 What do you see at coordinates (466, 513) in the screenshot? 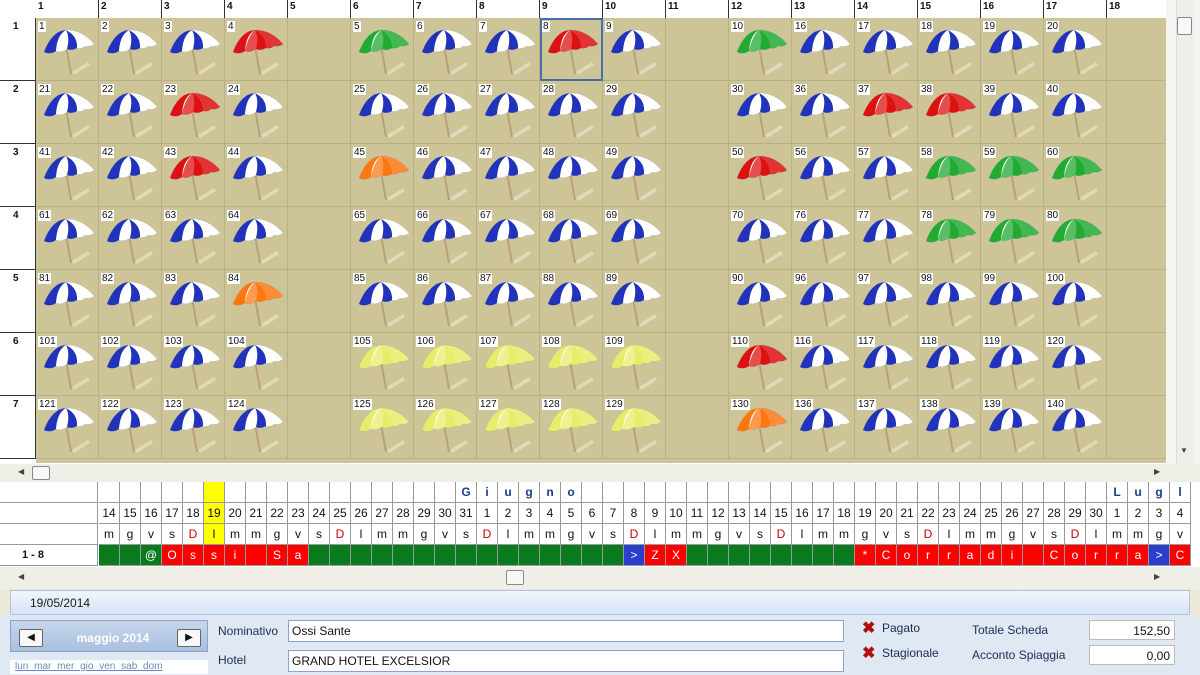
I see `calendar-day-cell: 31` at bounding box center [466, 513].